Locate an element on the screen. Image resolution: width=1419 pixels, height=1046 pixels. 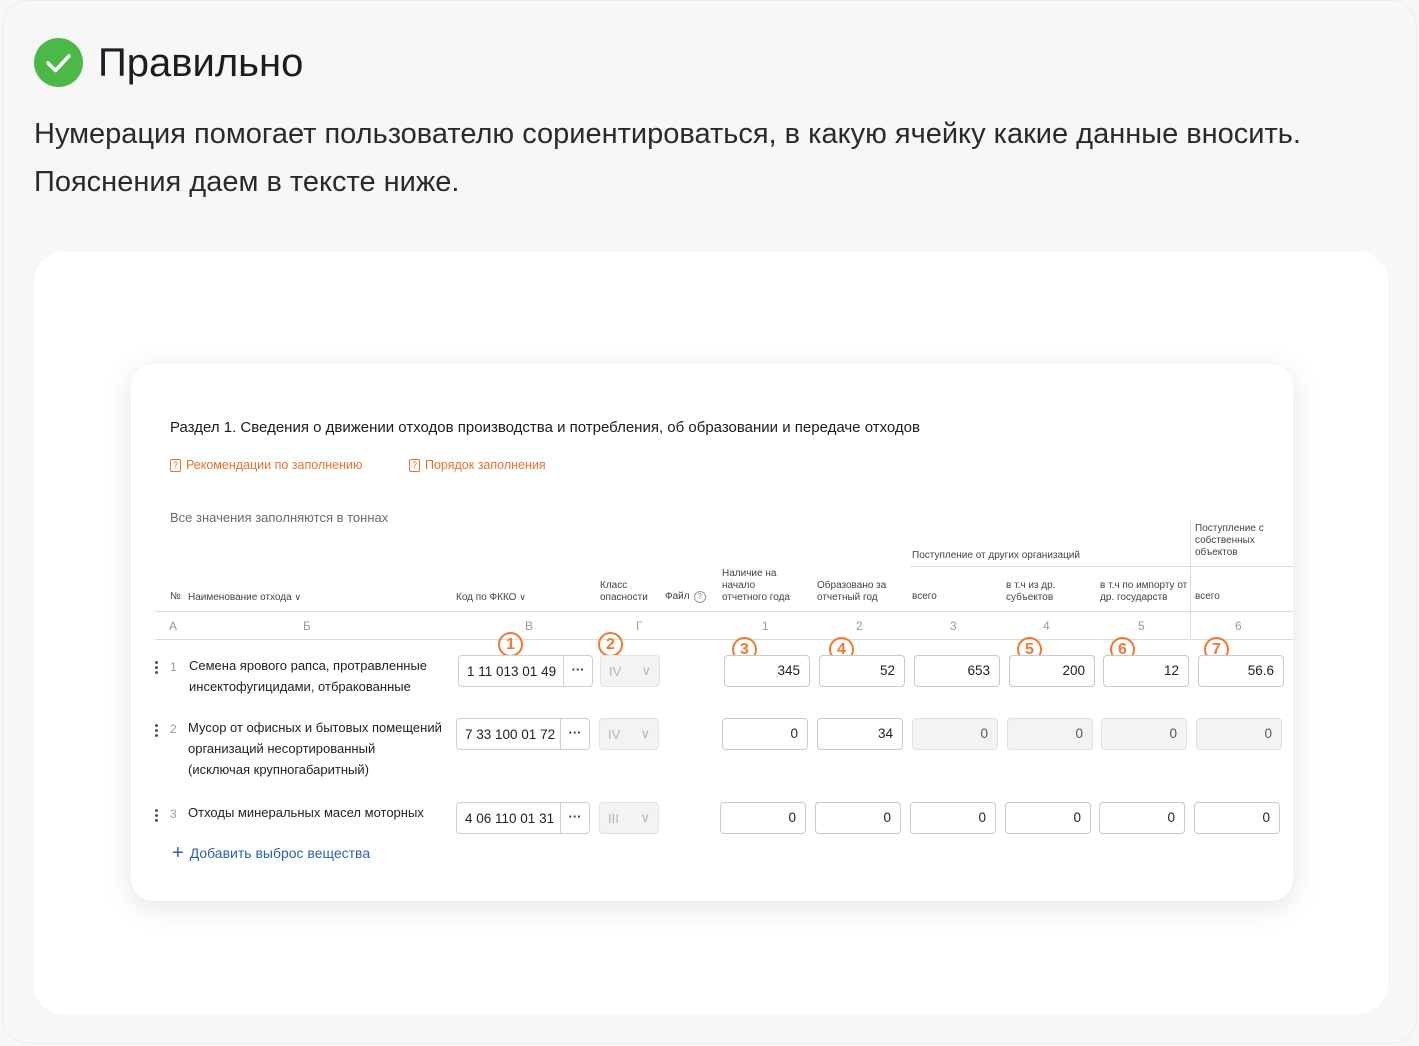
header-code: Код по ФККО ∨ is located at coordinates (491, 597).